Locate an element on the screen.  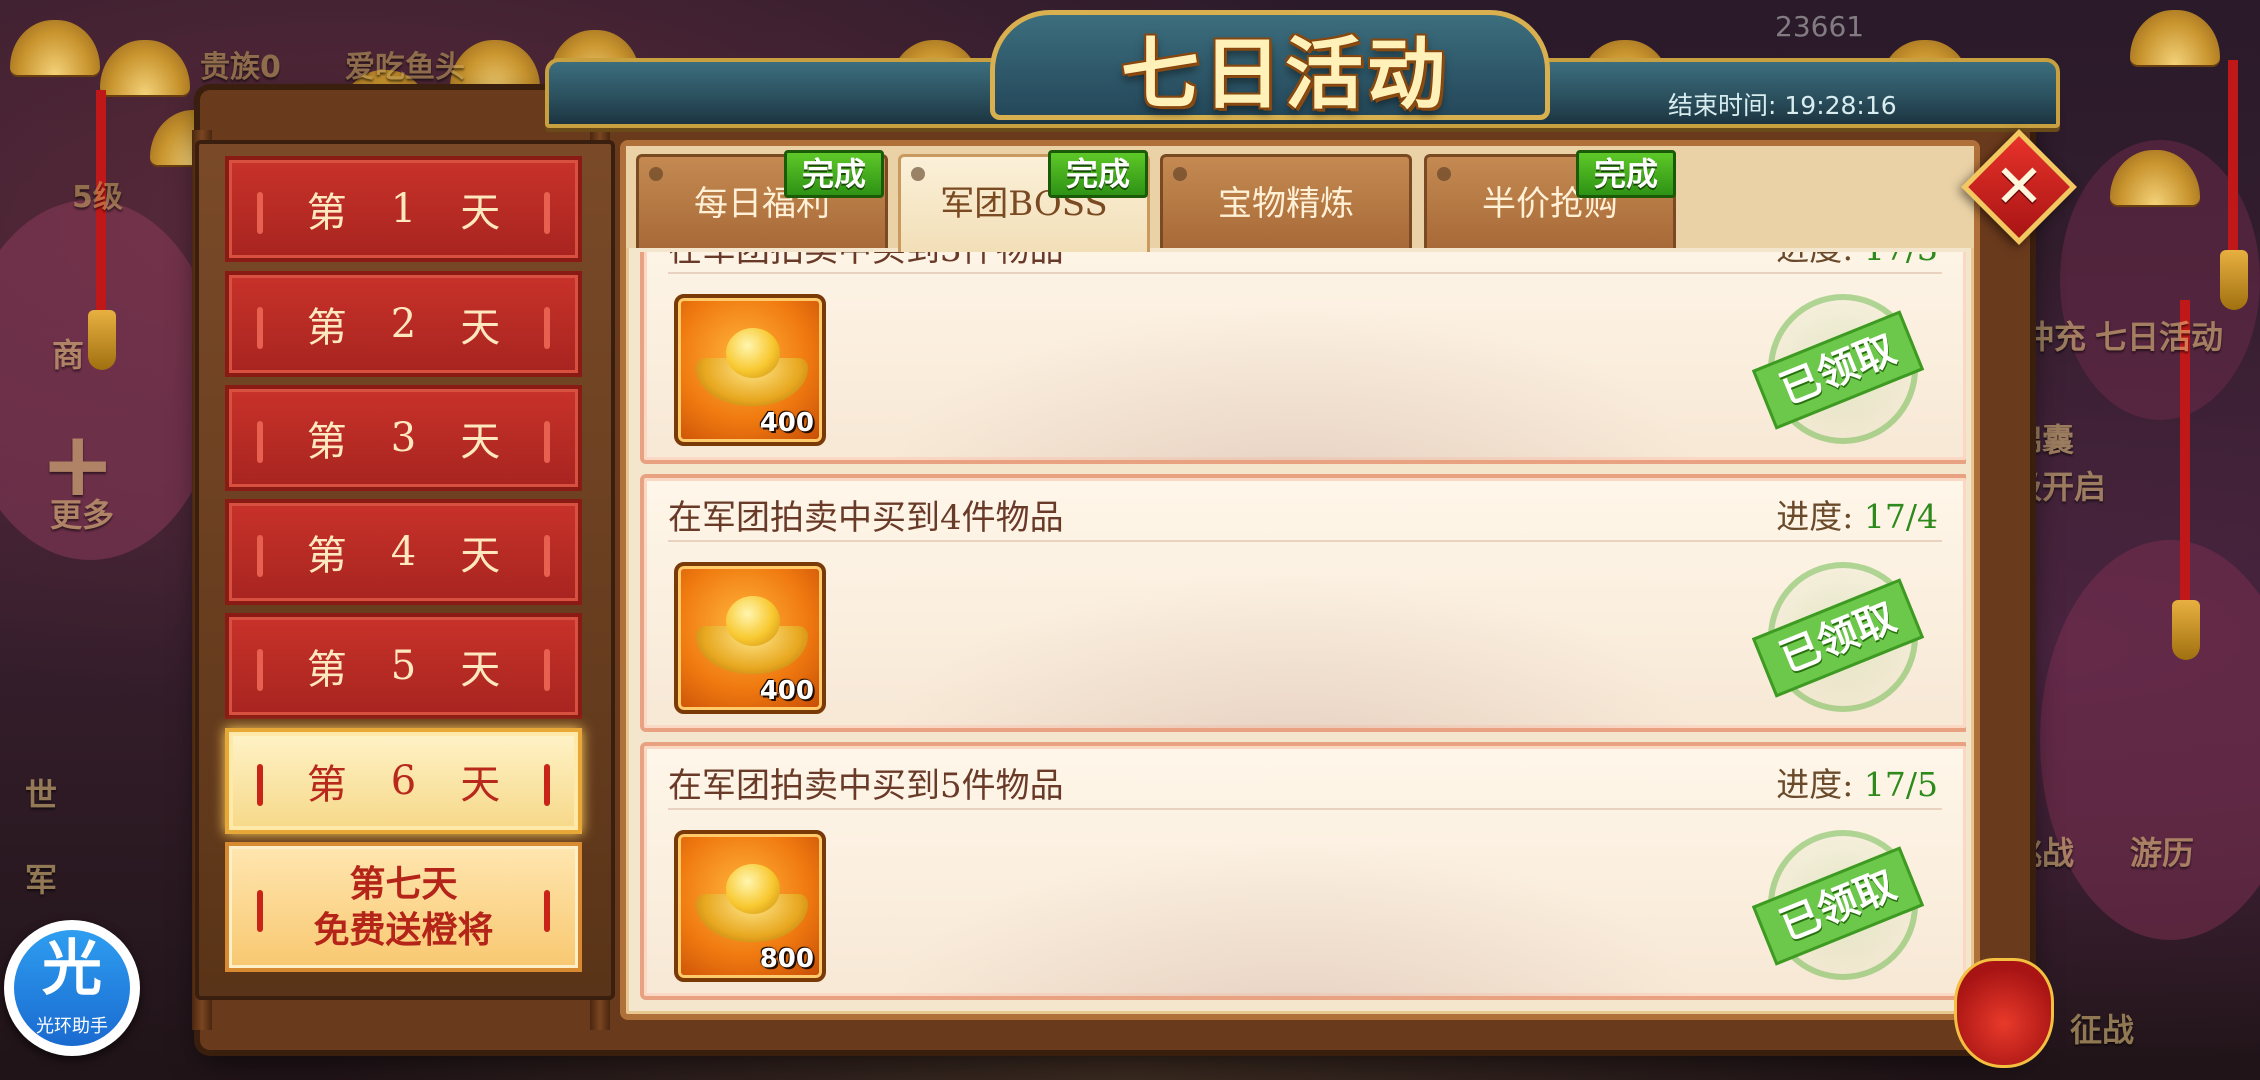
tab-label: 宝物精炼 is located at coordinates (1286, 204).